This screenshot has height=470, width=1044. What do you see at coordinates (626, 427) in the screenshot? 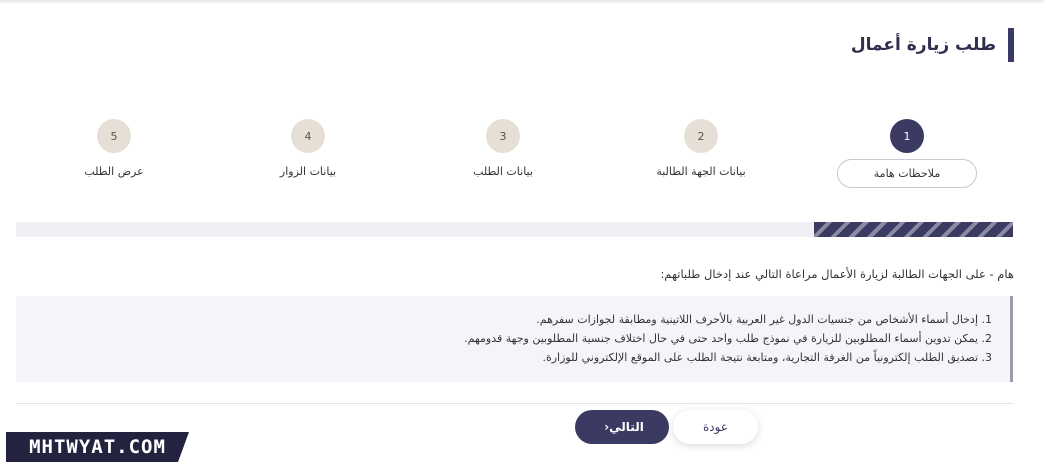
I see `next-button-label: التالي` at bounding box center [626, 427].